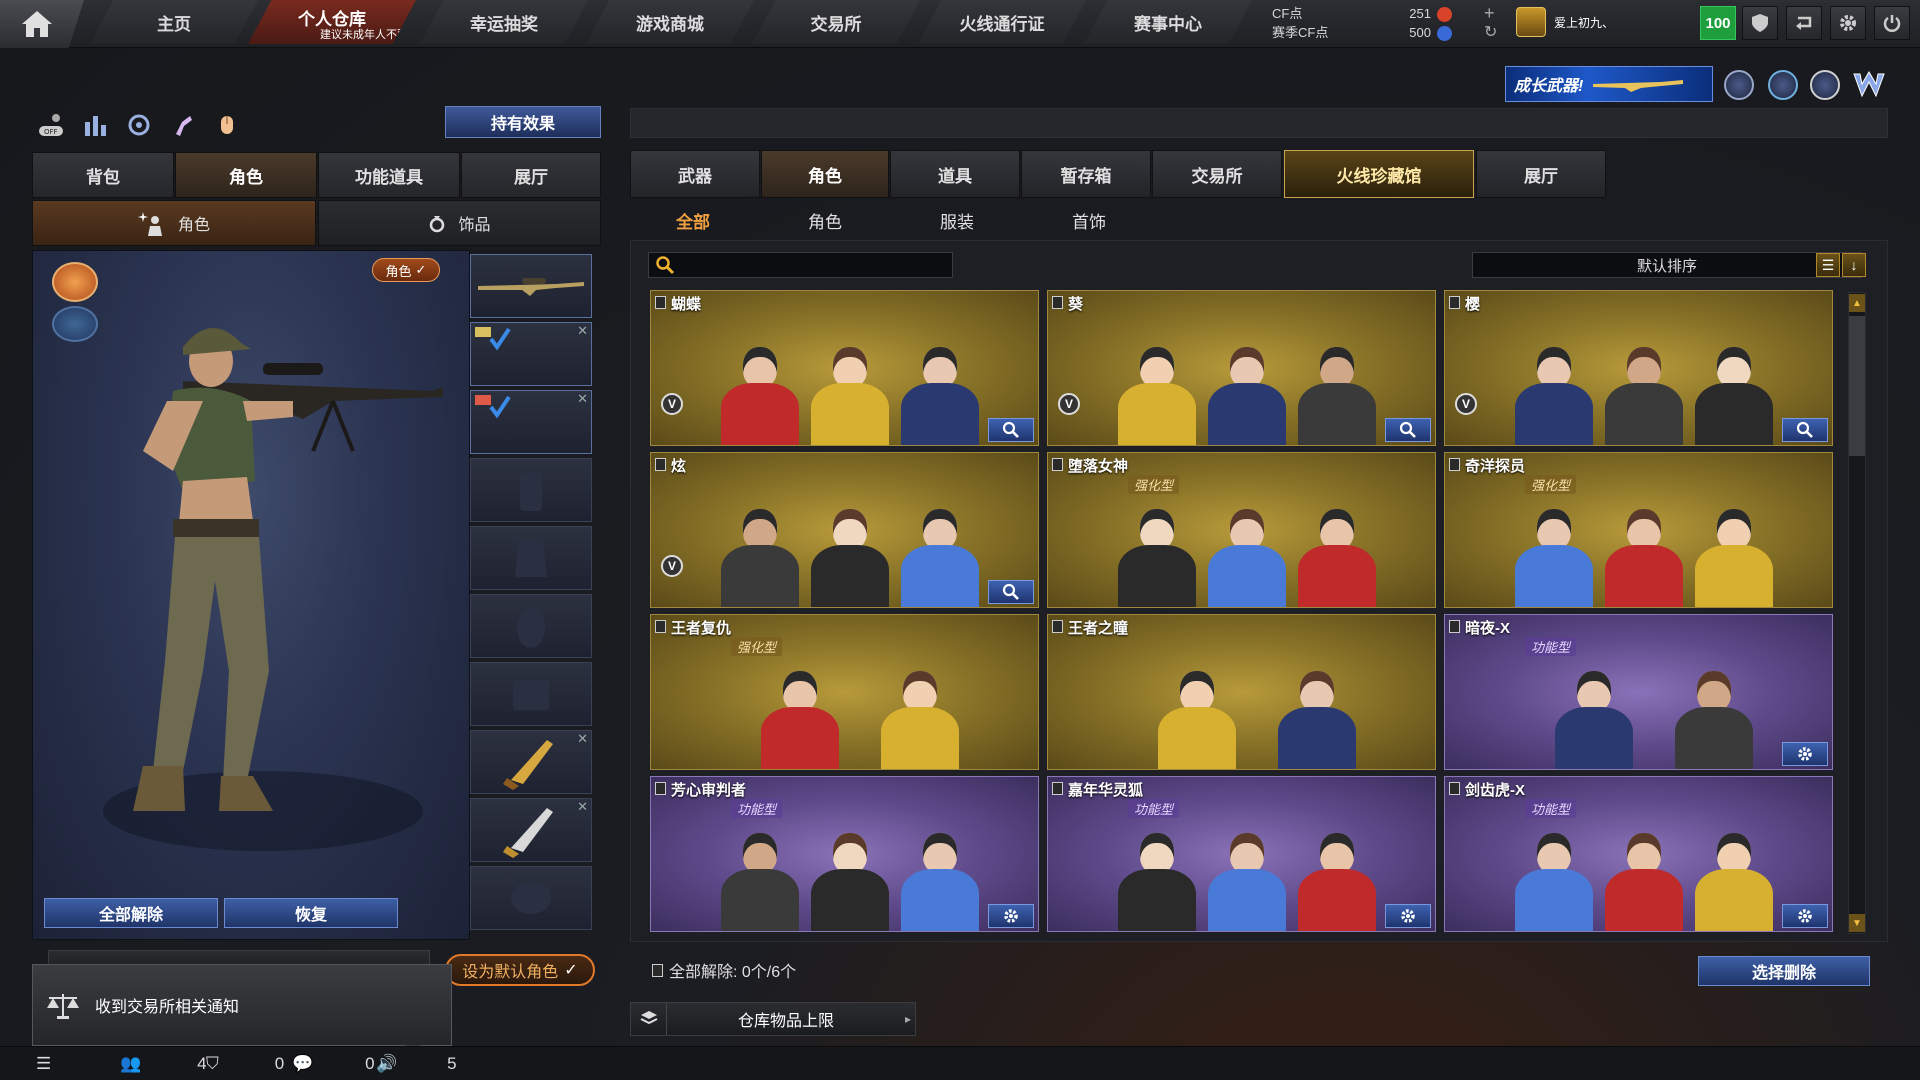  What do you see at coordinates (227, 125) in the screenshot?
I see `mouse-icon` at bounding box center [227, 125].